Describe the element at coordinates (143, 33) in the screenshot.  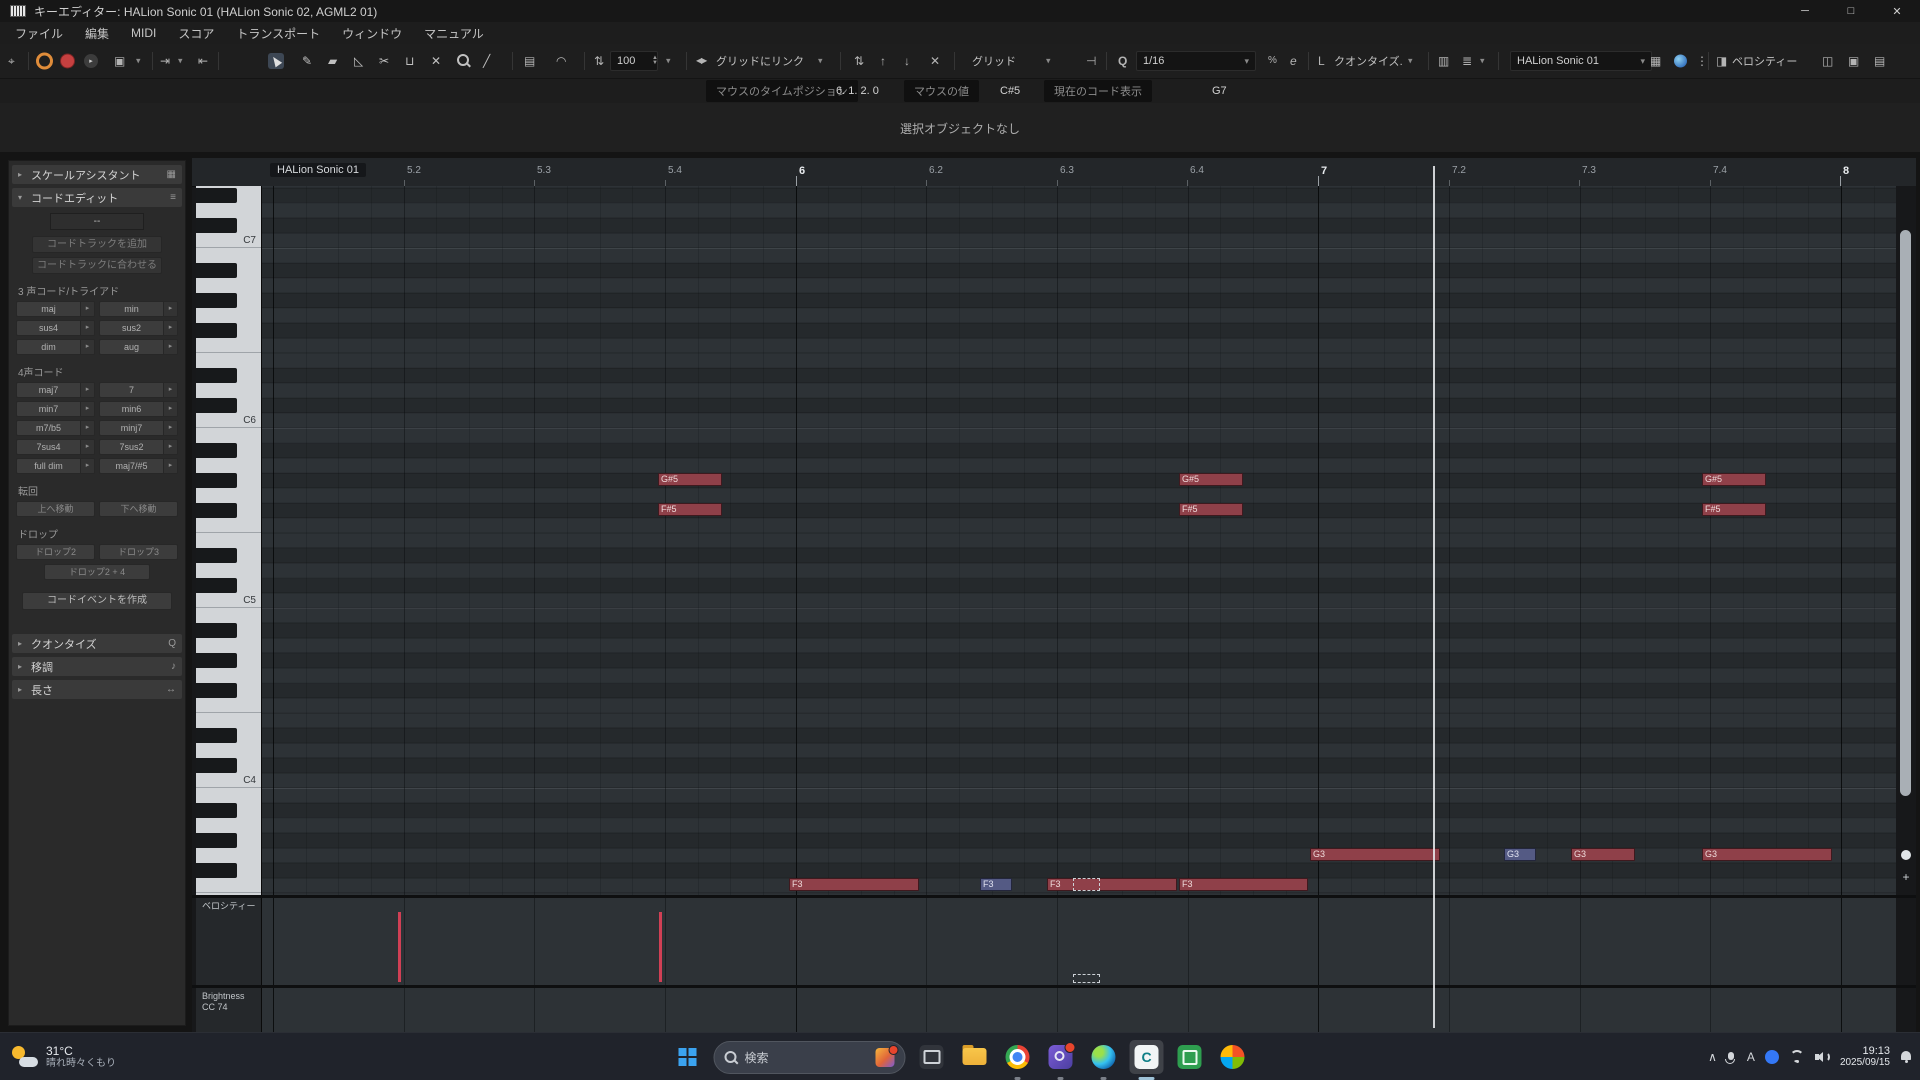
I see `menu-item-2: MIDI` at that location.